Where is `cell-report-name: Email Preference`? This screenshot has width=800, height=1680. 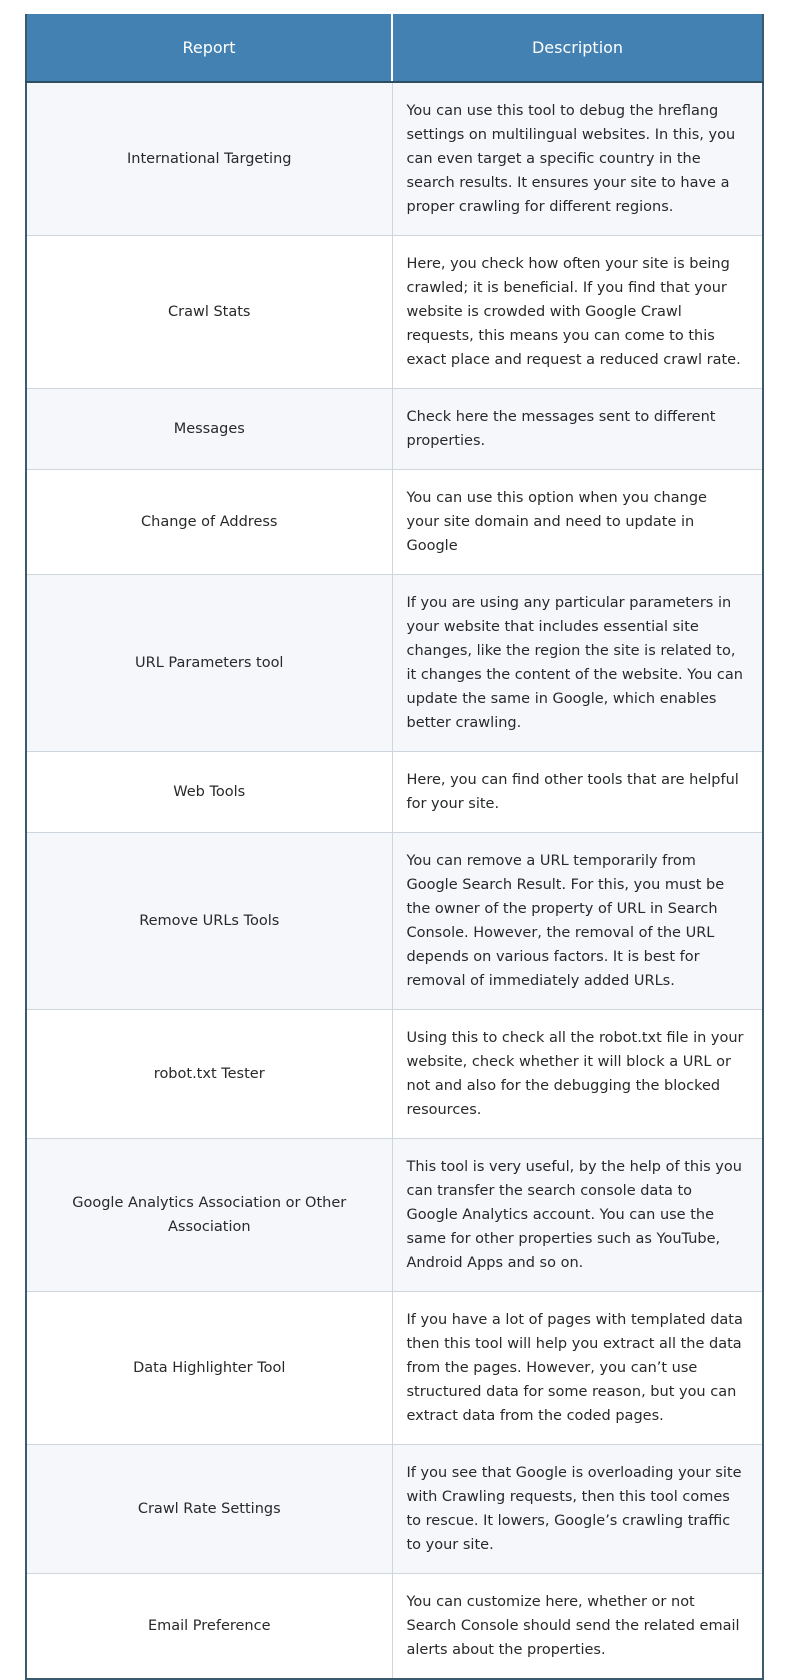
cell-report-name: Email Preference is located at coordinates (209, 1626).